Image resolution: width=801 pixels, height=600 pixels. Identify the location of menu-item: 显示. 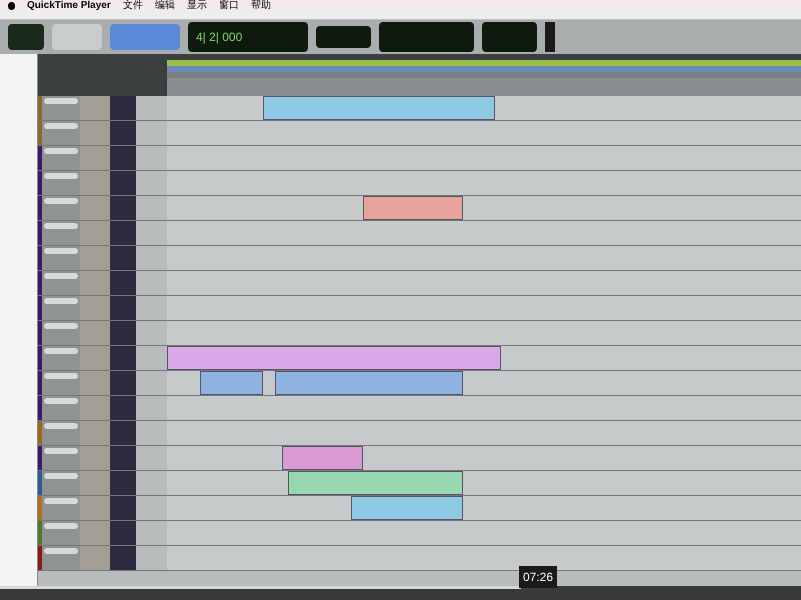
(196, 6).